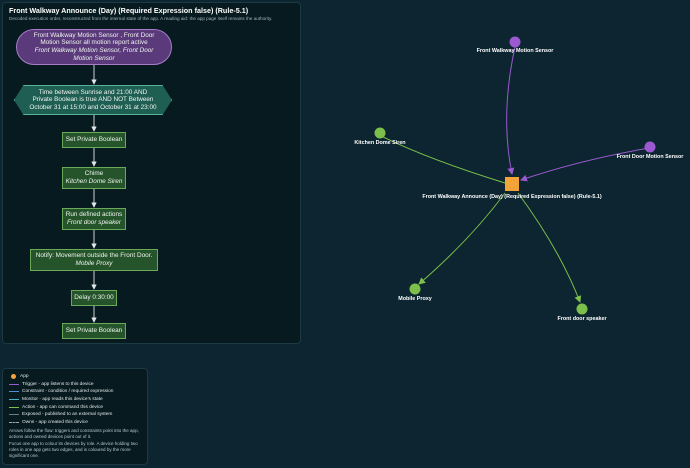  What do you see at coordinates (462, 238) in the screenshot?
I see `edge-action-mobile-proxy` at bounding box center [462, 238].